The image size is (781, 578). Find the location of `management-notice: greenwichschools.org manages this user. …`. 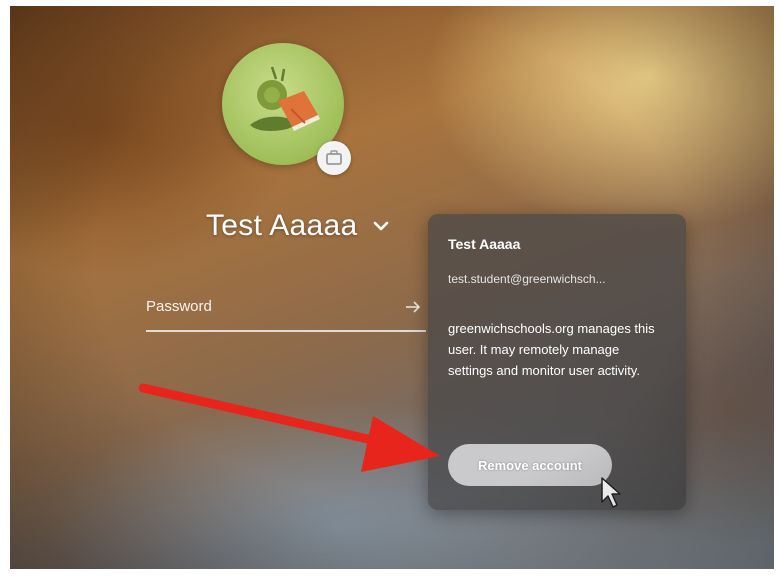

management-notice: greenwichschools.org manages this user. … is located at coordinates (551, 349).